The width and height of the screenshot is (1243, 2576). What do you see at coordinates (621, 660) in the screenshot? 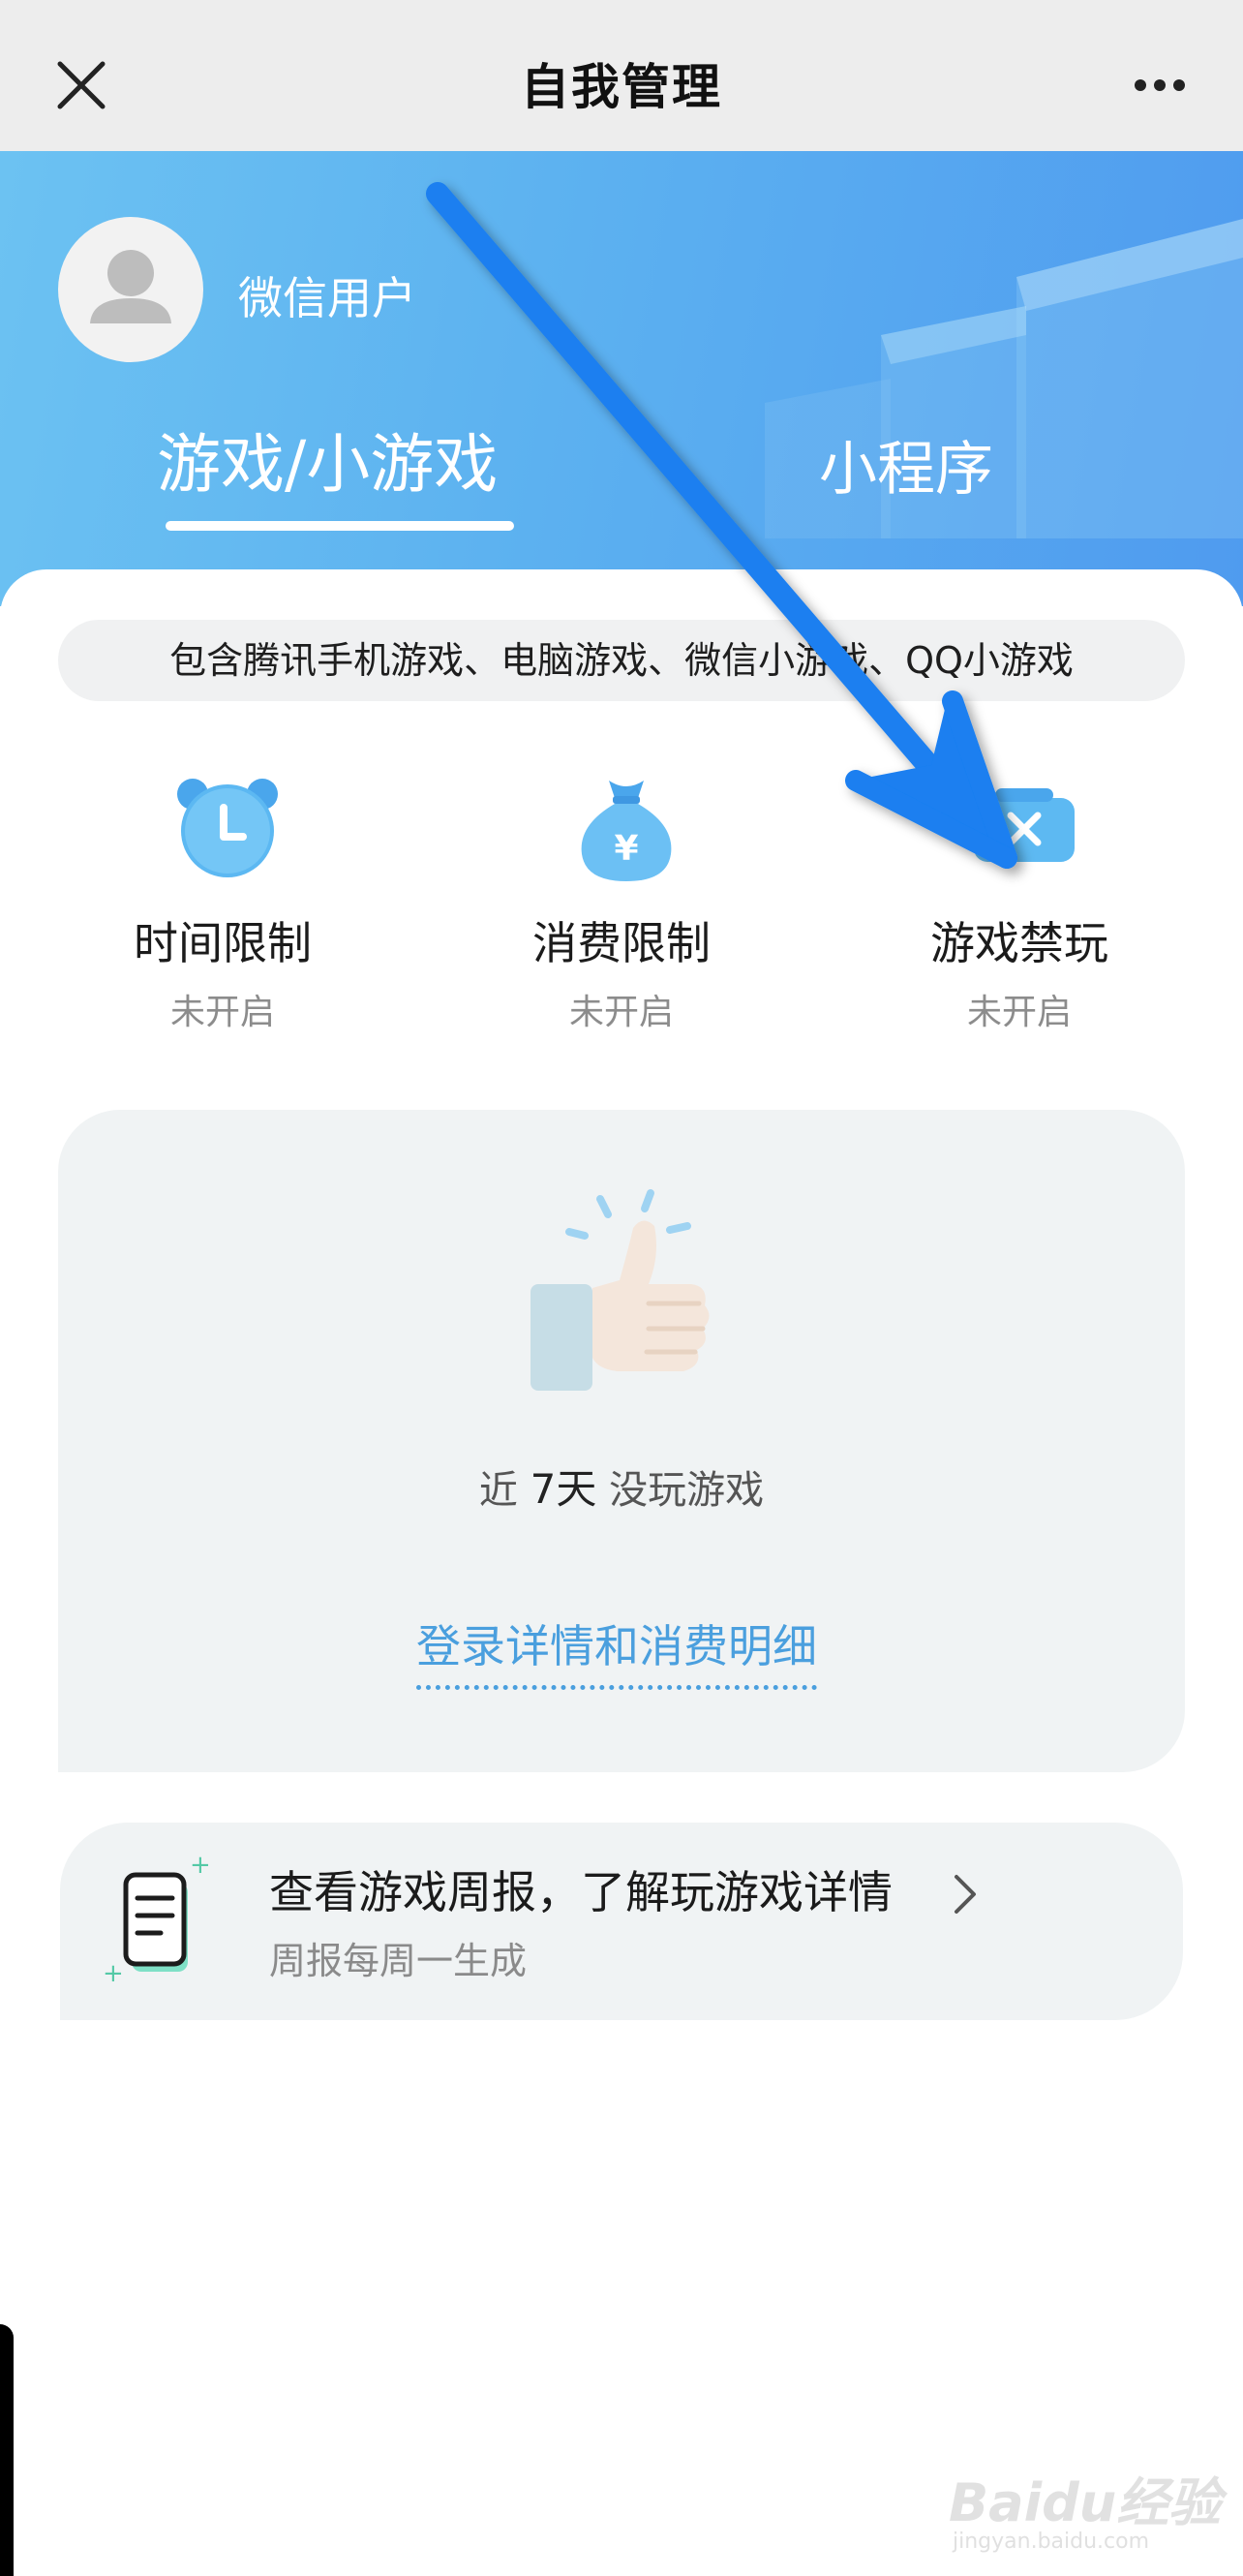
I see `coverage-note: 包含腾讯手机游戏、电脑游戏、微信小游戏、QQ小游戏` at bounding box center [621, 660].